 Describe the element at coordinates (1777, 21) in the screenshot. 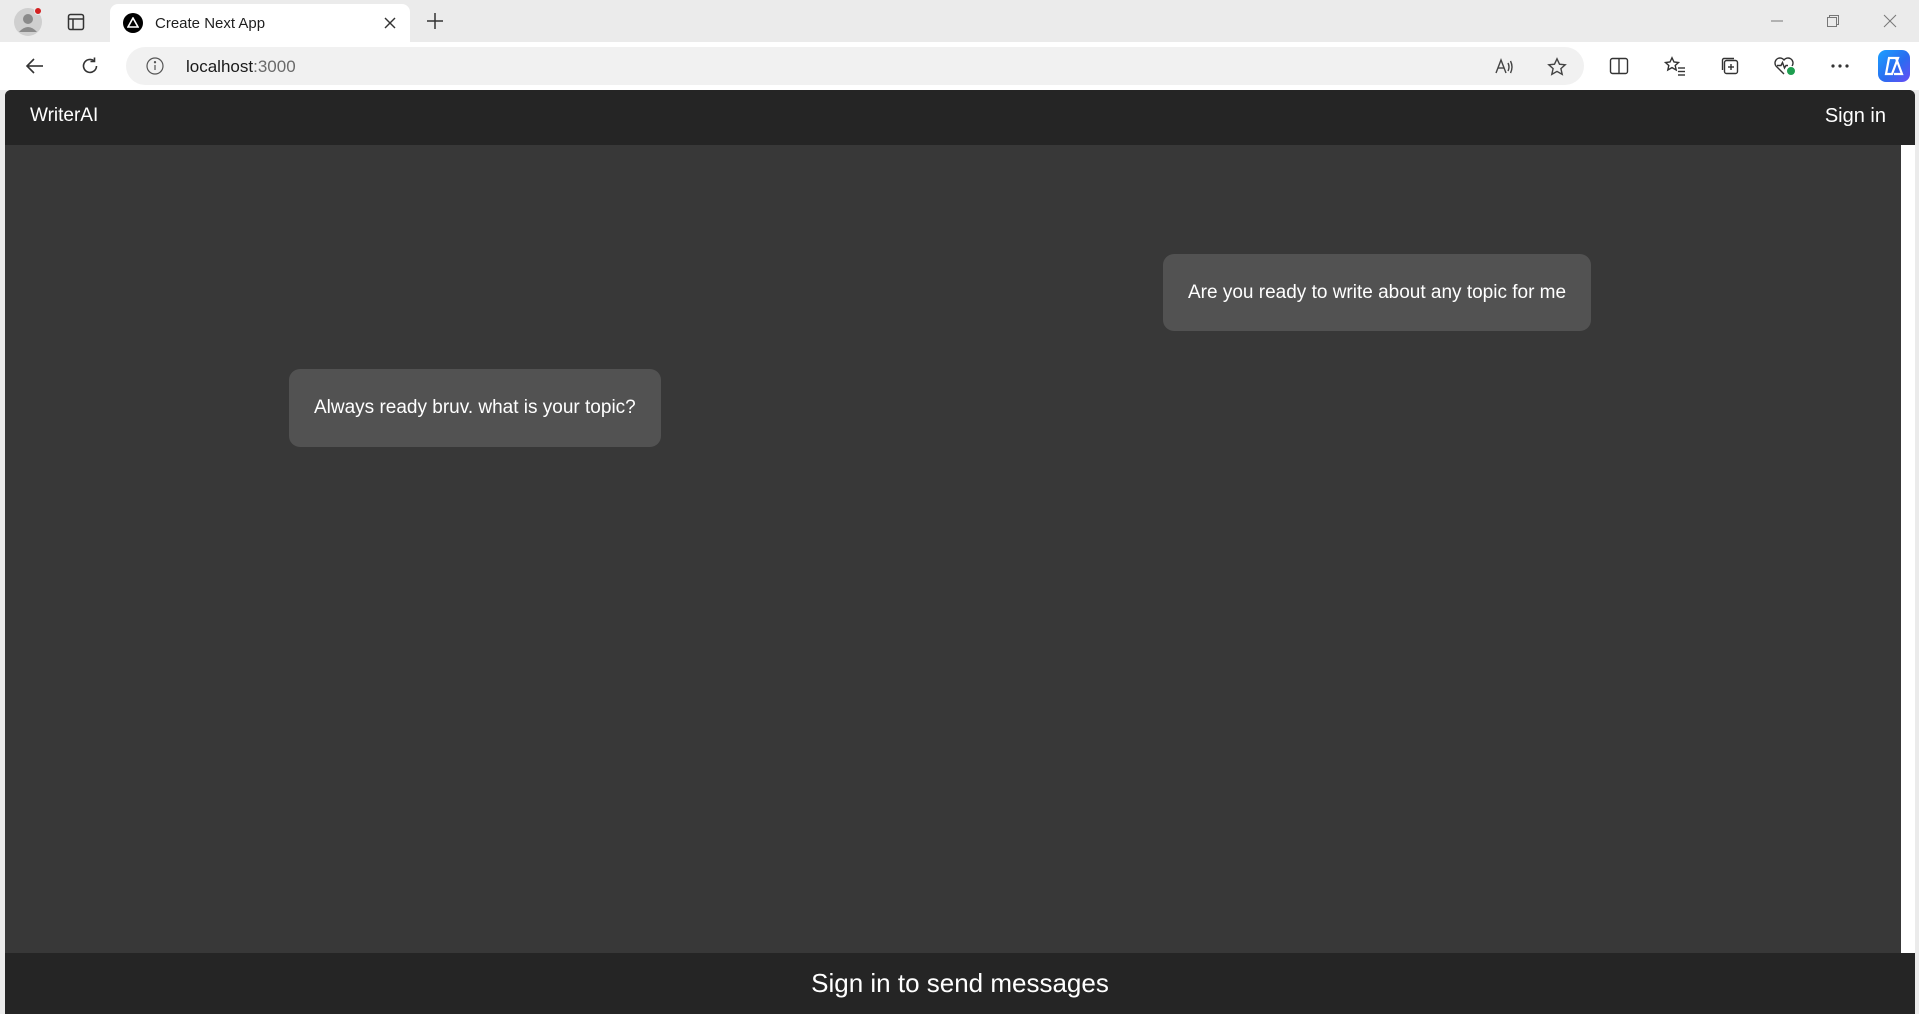

I see `window-minimize-icon` at that location.